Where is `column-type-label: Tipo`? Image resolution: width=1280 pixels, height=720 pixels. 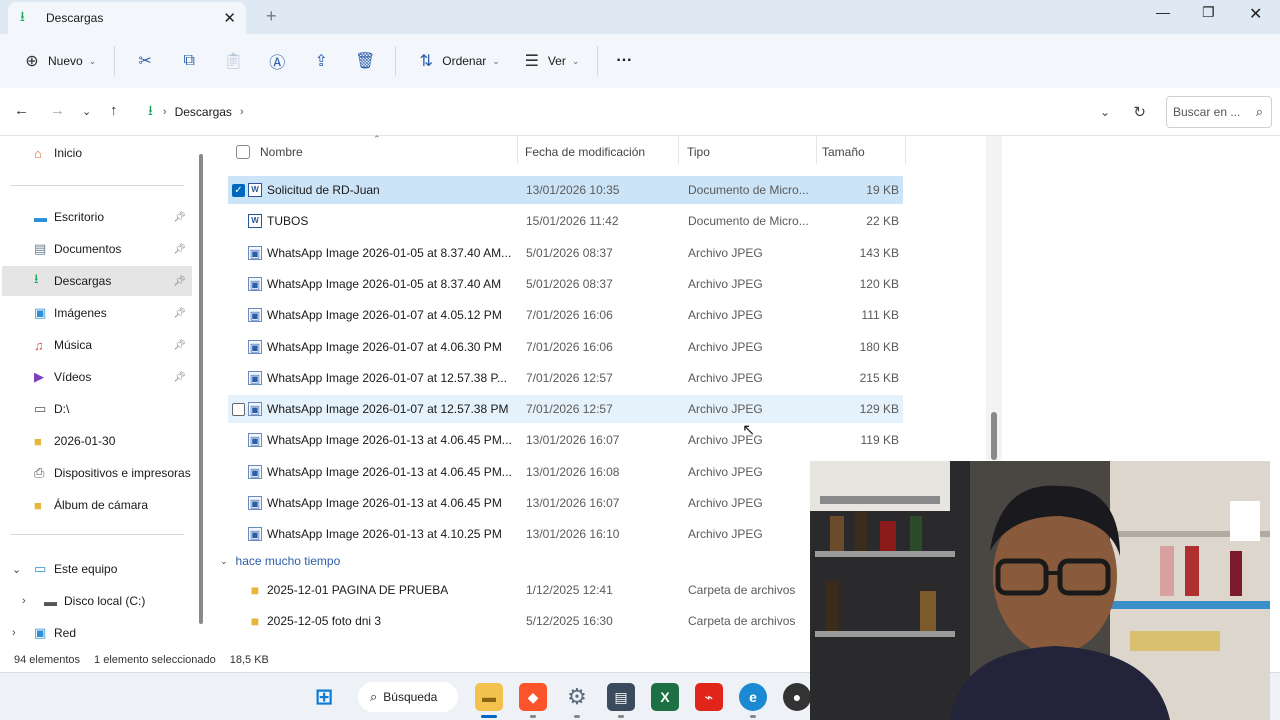
column-type-label: Tipo is located at coordinates (698, 152).